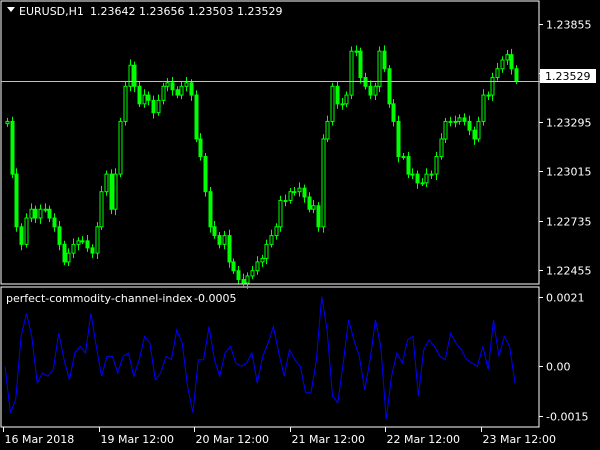 This screenshot has height=450, width=600. I want to click on indicator-tick-label: 0.00, so click(558, 367).